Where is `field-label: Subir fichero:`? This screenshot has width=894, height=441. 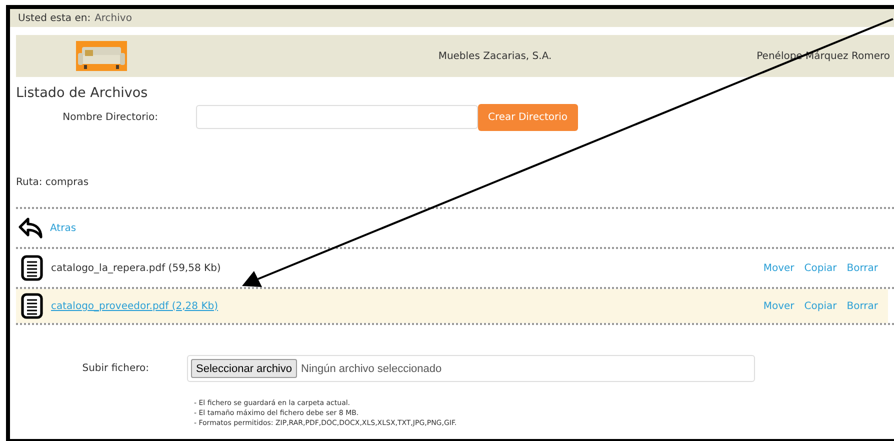 field-label: Subir fichero: is located at coordinates (115, 368).